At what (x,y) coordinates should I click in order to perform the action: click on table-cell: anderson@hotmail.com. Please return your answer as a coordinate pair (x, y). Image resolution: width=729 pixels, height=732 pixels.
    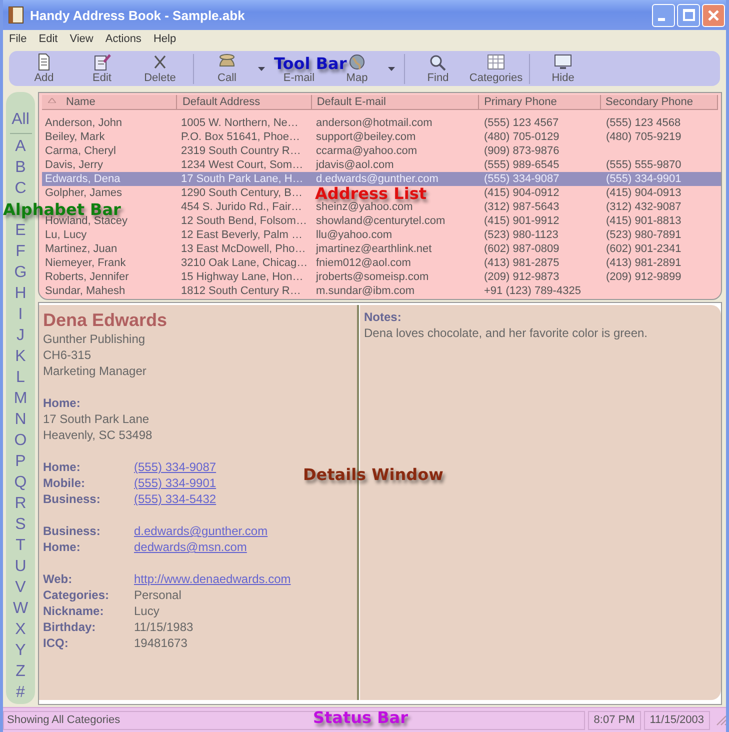
    Looking at the image, I should click on (397, 123).